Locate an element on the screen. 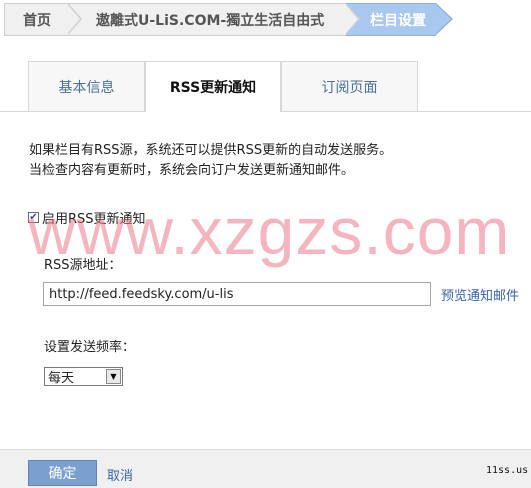 The width and height of the screenshot is (531, 488). preview-email-link: 预览通知邮件 is located at coordinates (480, 294).